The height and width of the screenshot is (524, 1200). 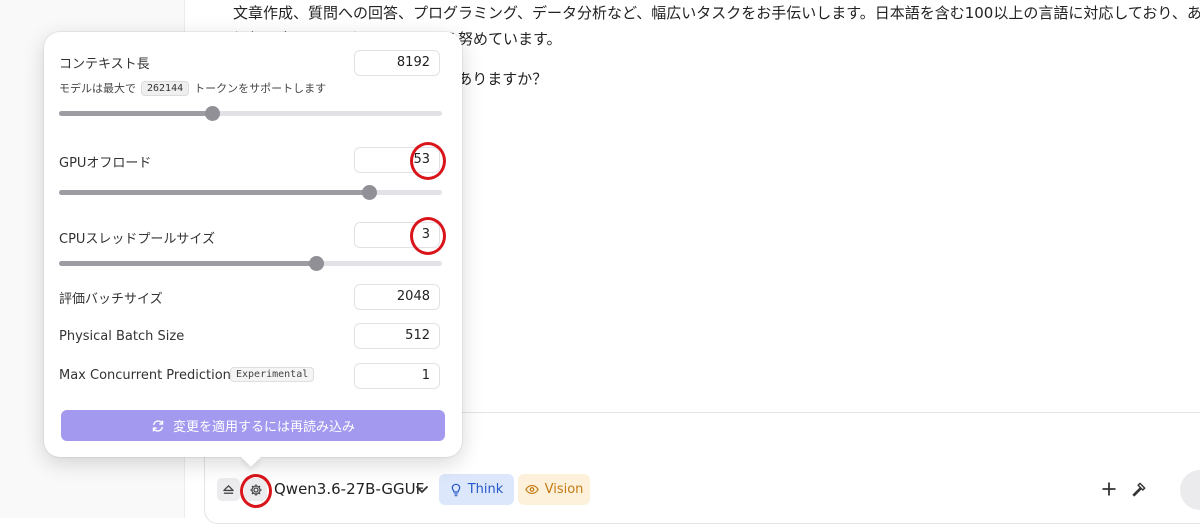 What do you see at coordinates (272, 374) in the screenshot?
I see `experimental-badge: Experimental` at bounding box center [272, 374].